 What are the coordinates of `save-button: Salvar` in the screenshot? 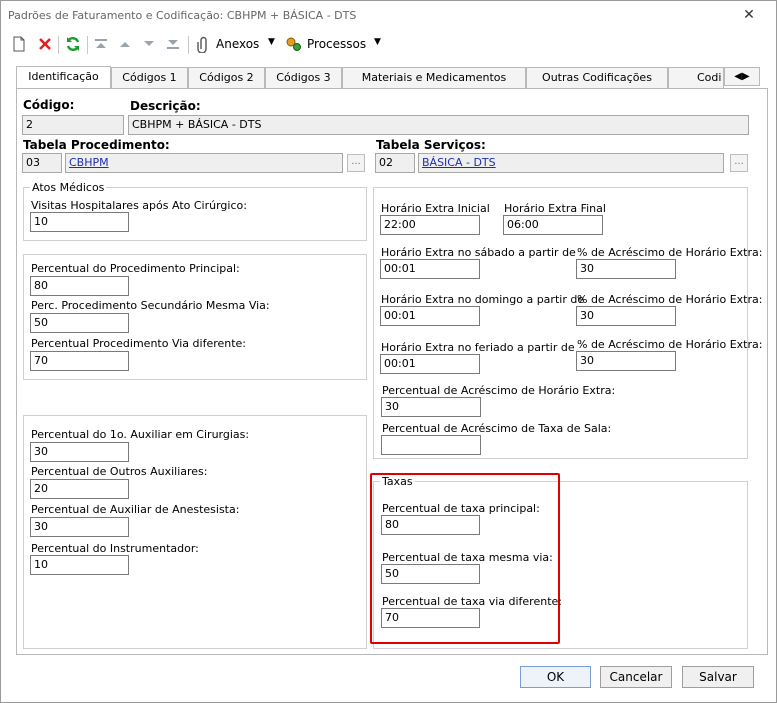 It's located at (718, 677).